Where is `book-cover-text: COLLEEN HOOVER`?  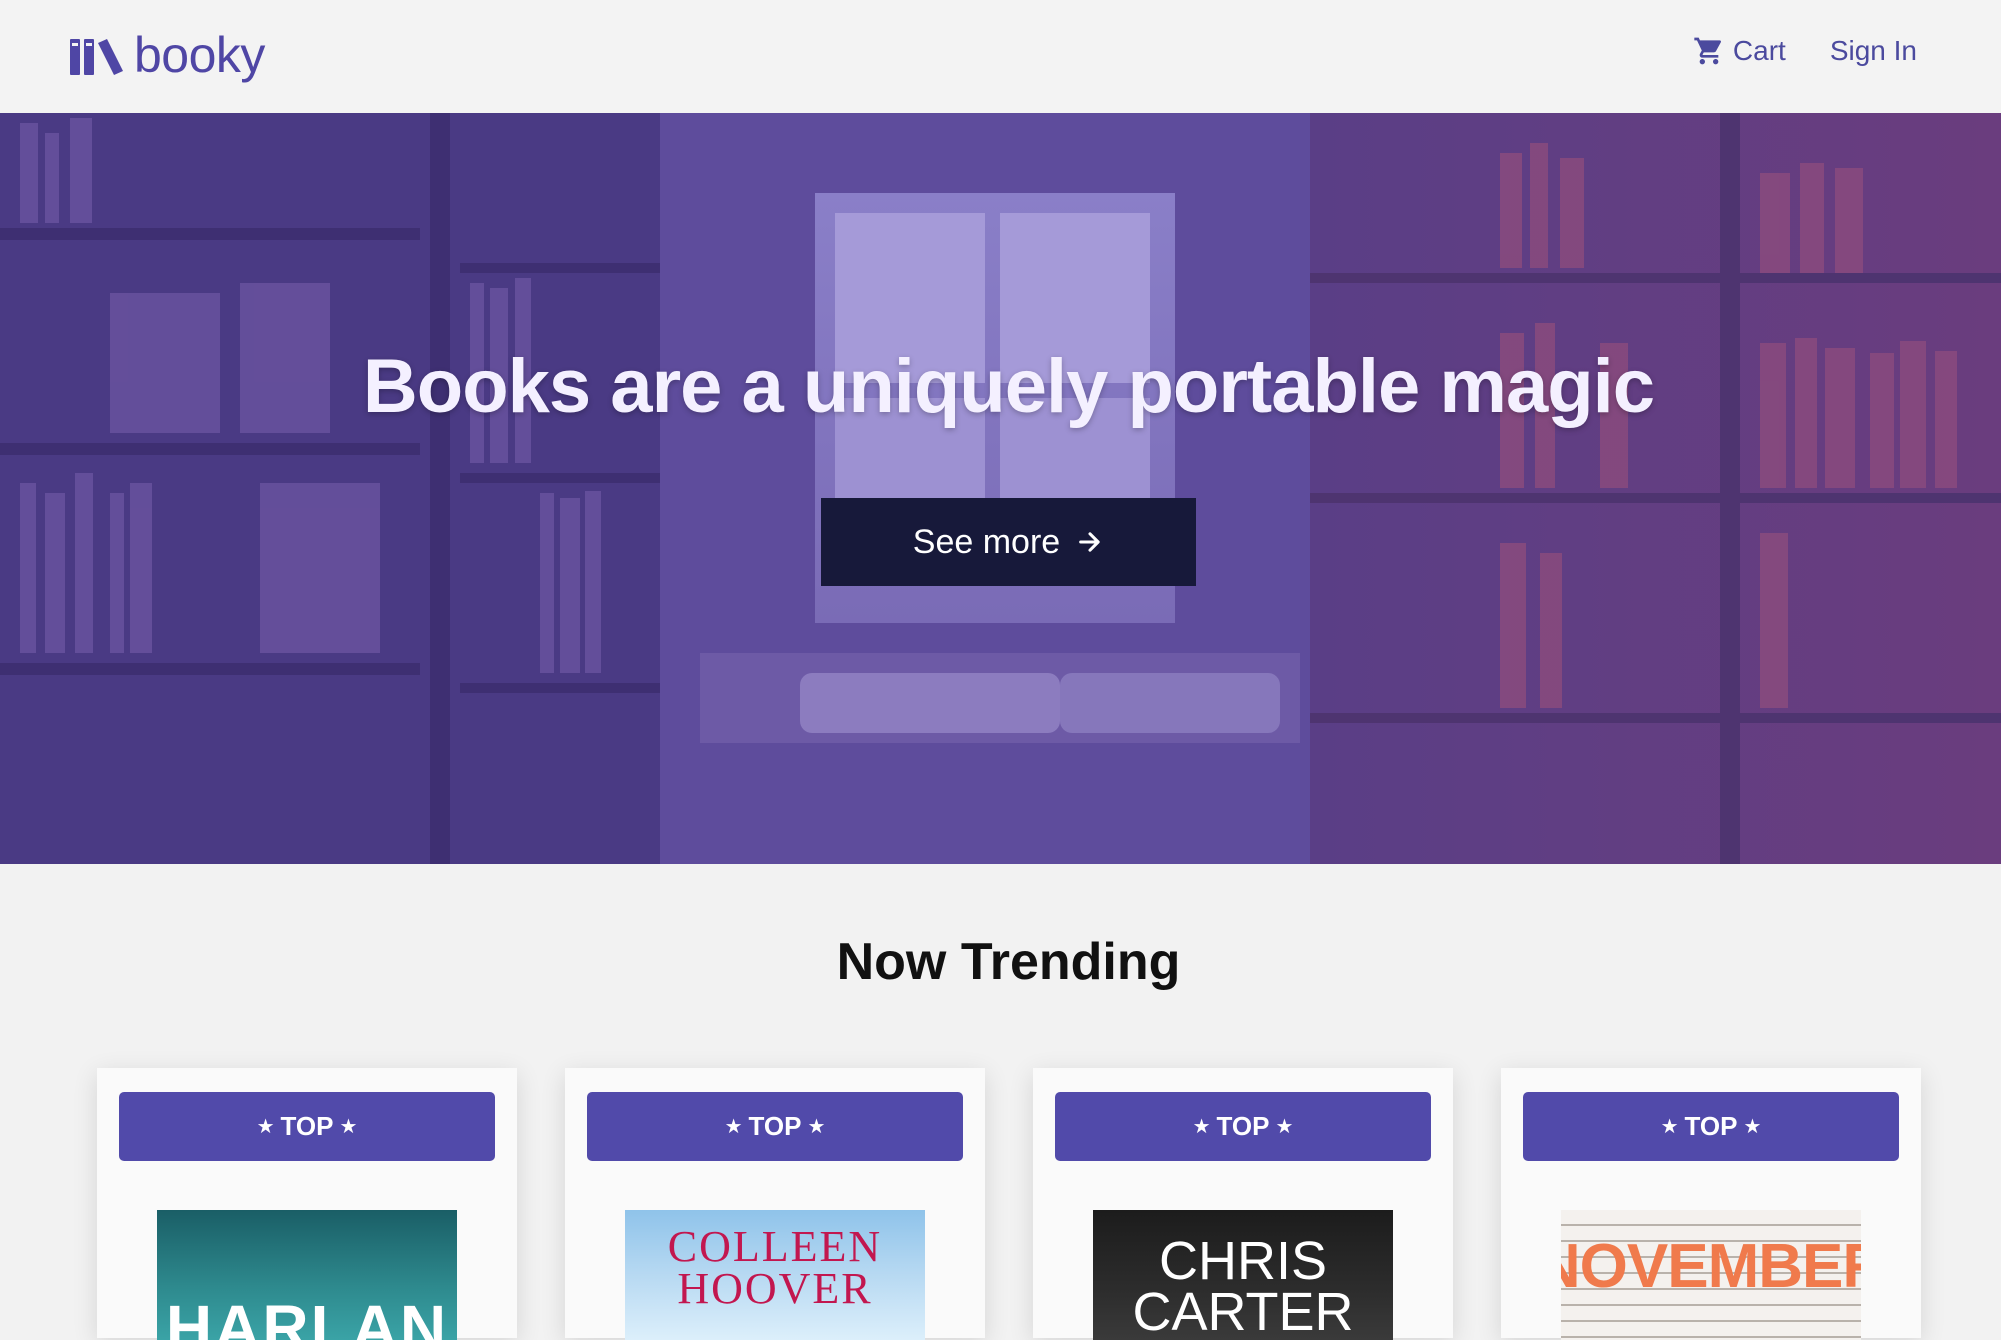
book-cover-text: COLLEEN HOOVER is located at coordinates (775, 1267).